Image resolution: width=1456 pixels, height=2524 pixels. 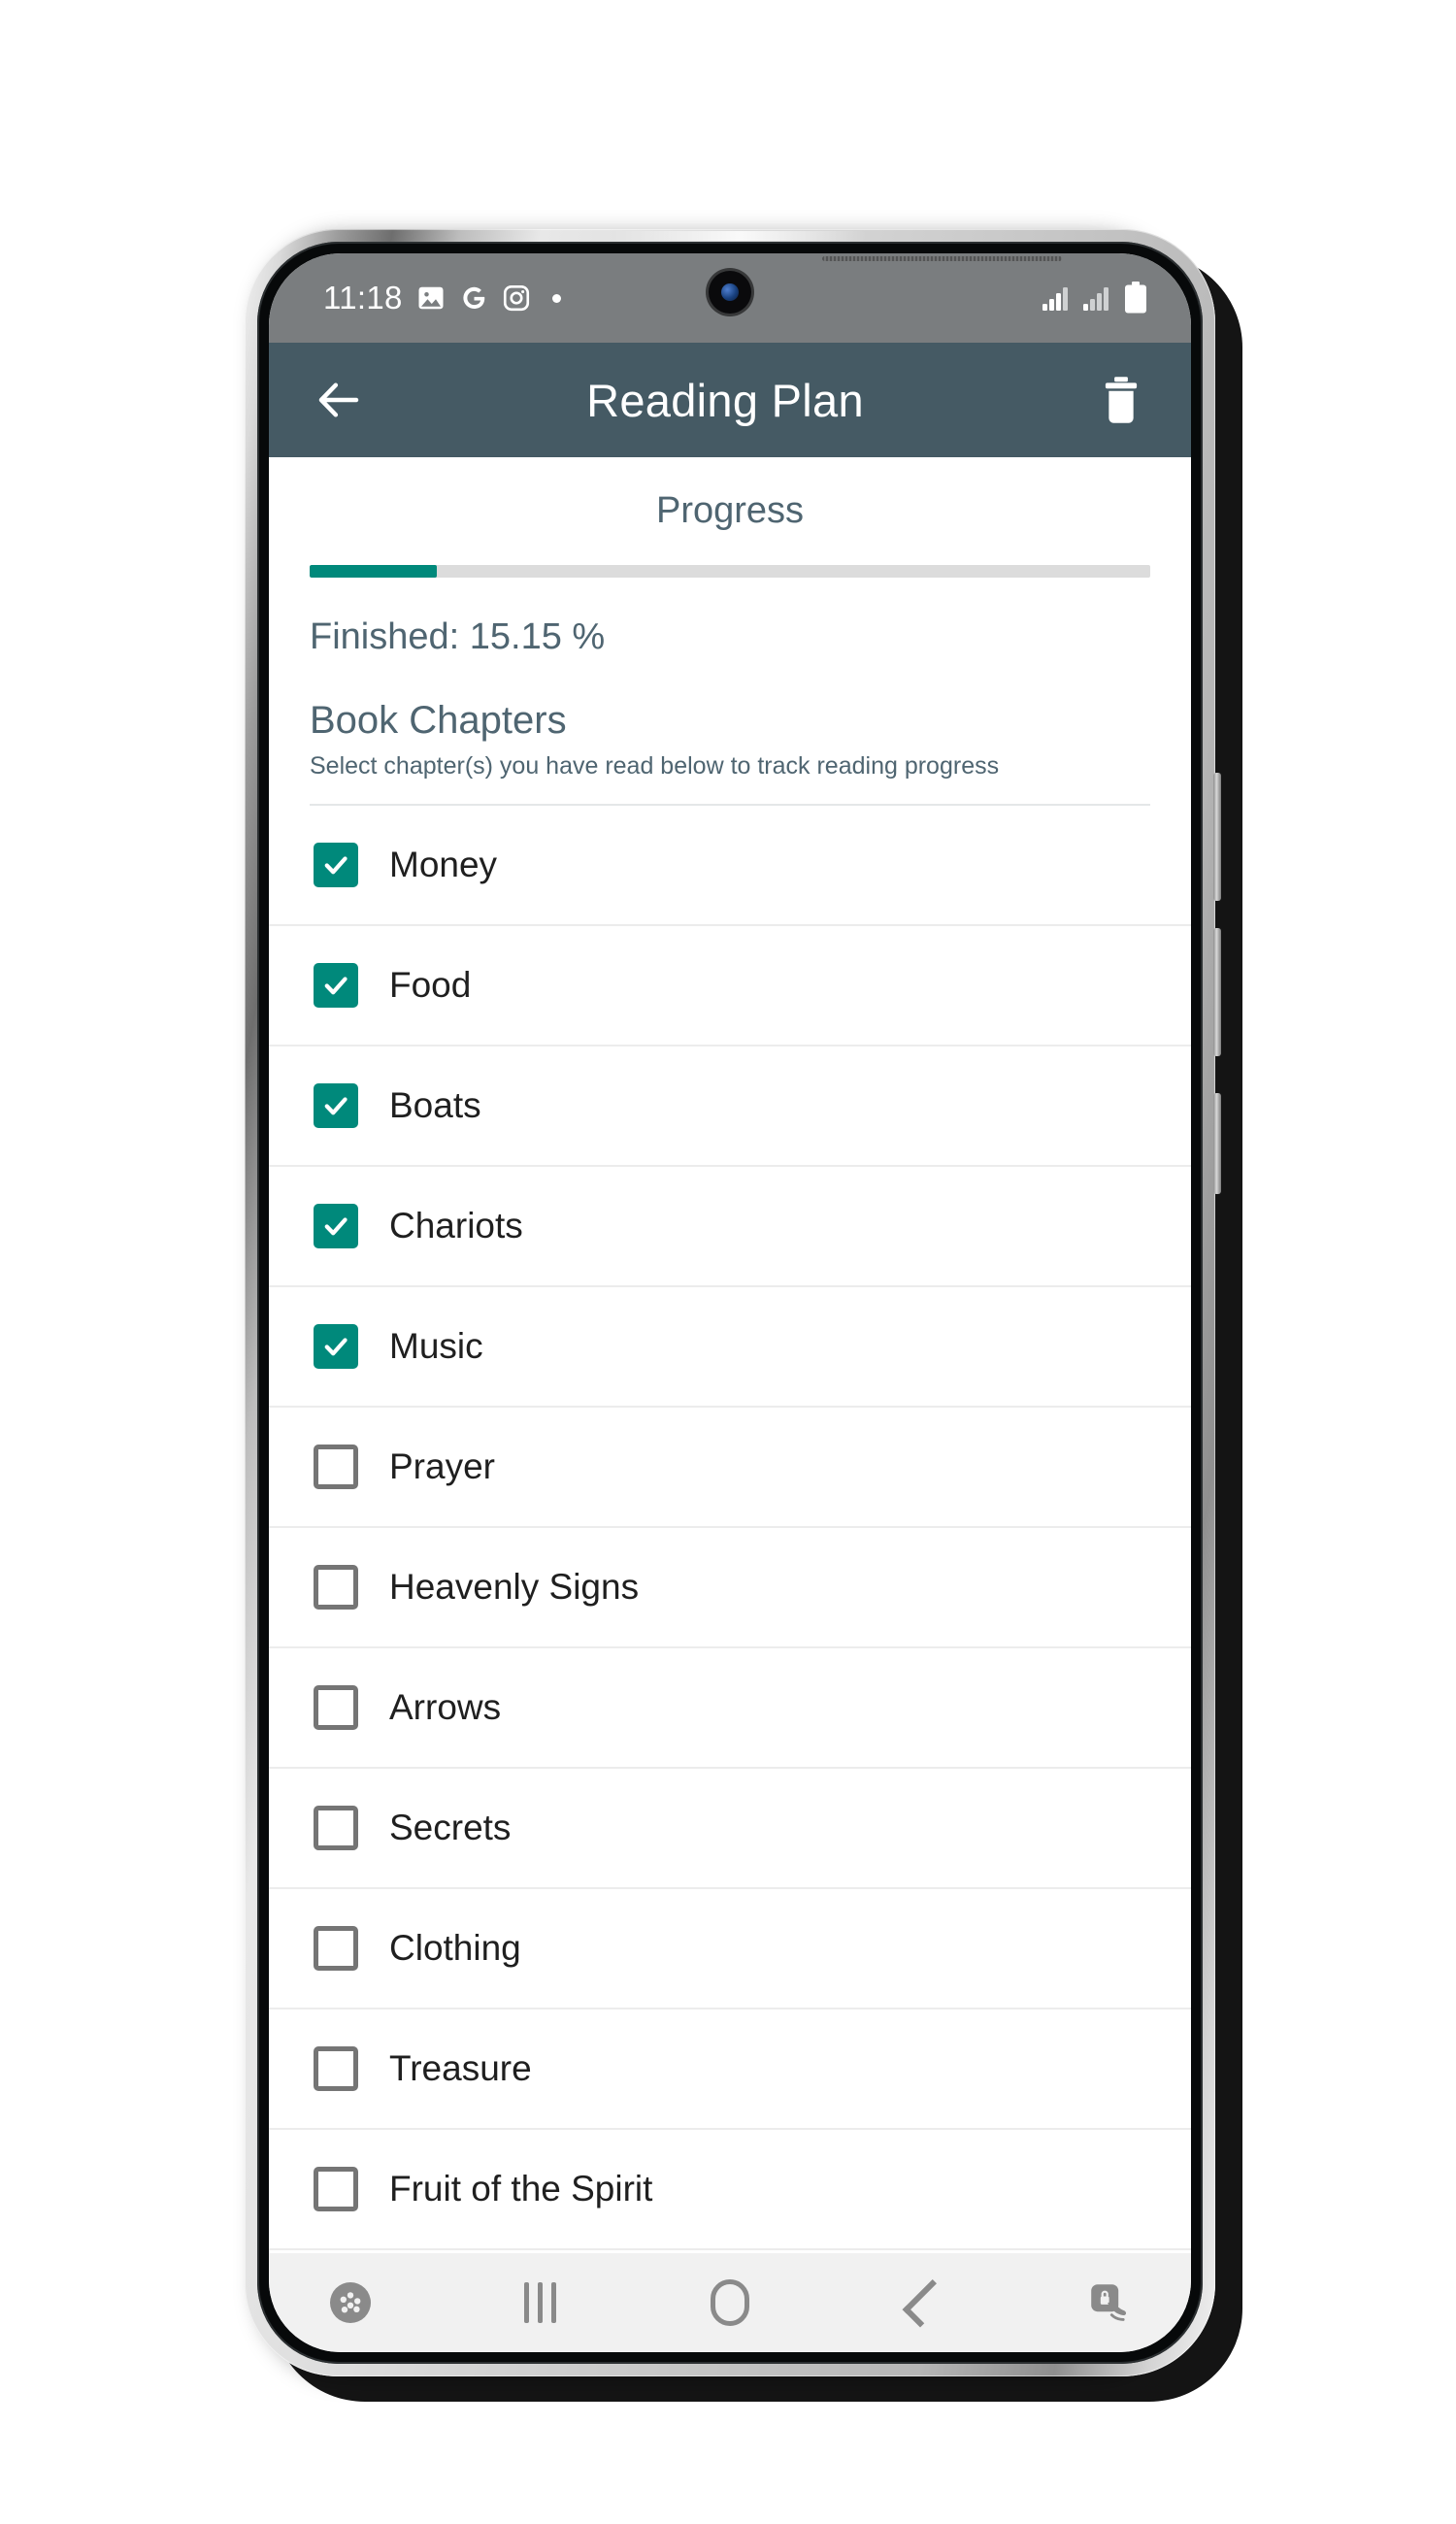 I want to click on chapter-label: Secrets, so click(x=450, y=1827).